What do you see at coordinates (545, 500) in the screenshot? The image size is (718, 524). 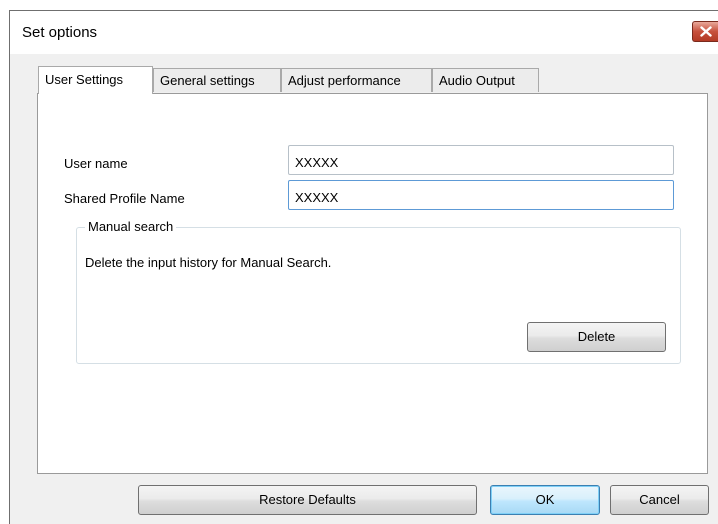 I see `ok-button: OK` at bounding box center [545, 500].